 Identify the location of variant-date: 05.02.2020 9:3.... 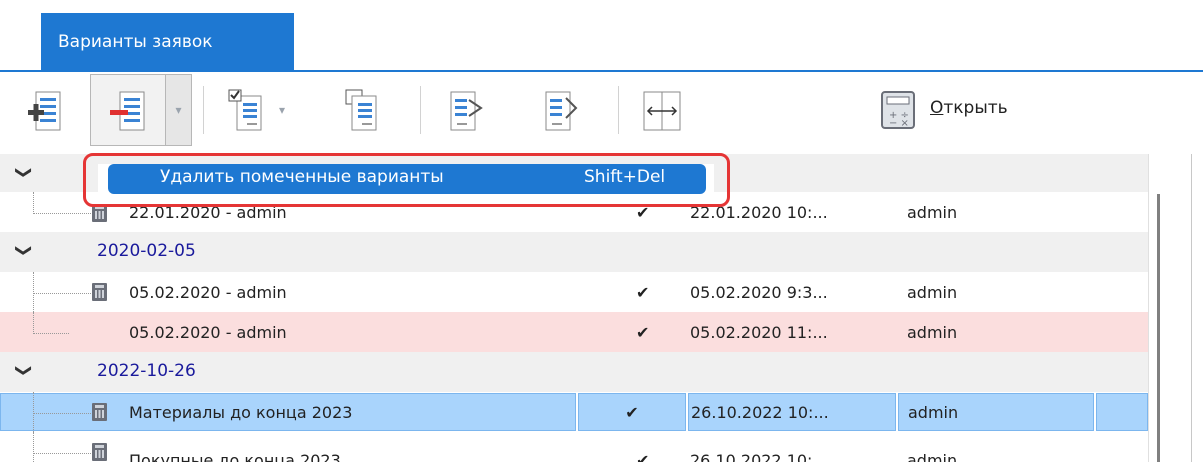
(759, 292).